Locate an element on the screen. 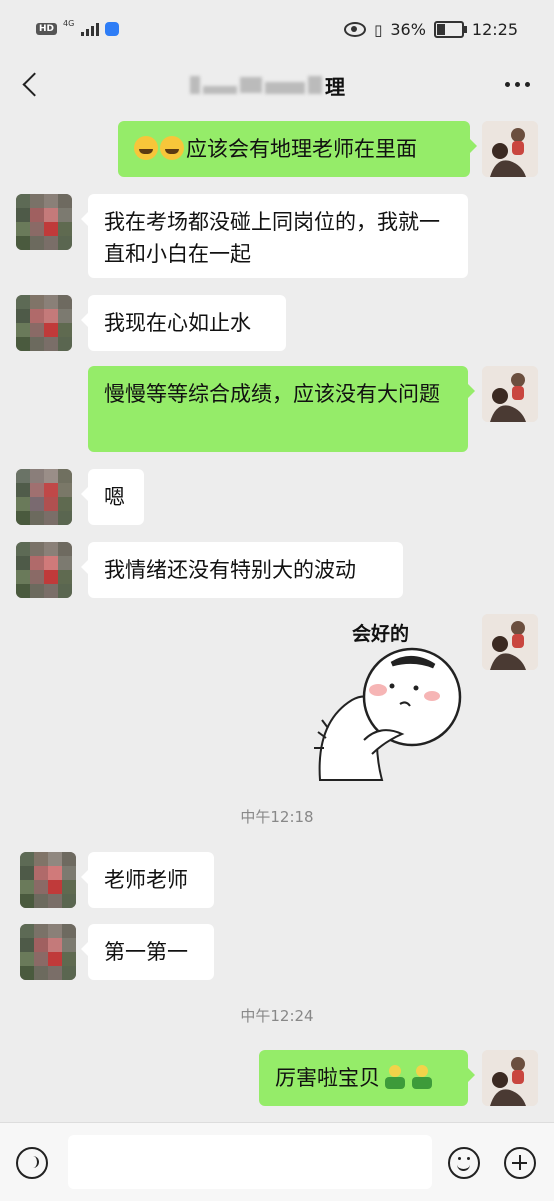 Image resolution: width=554 pixels, height=1201 pixels. vibrate-icon: ▯ is located at coordinates (378, 29).